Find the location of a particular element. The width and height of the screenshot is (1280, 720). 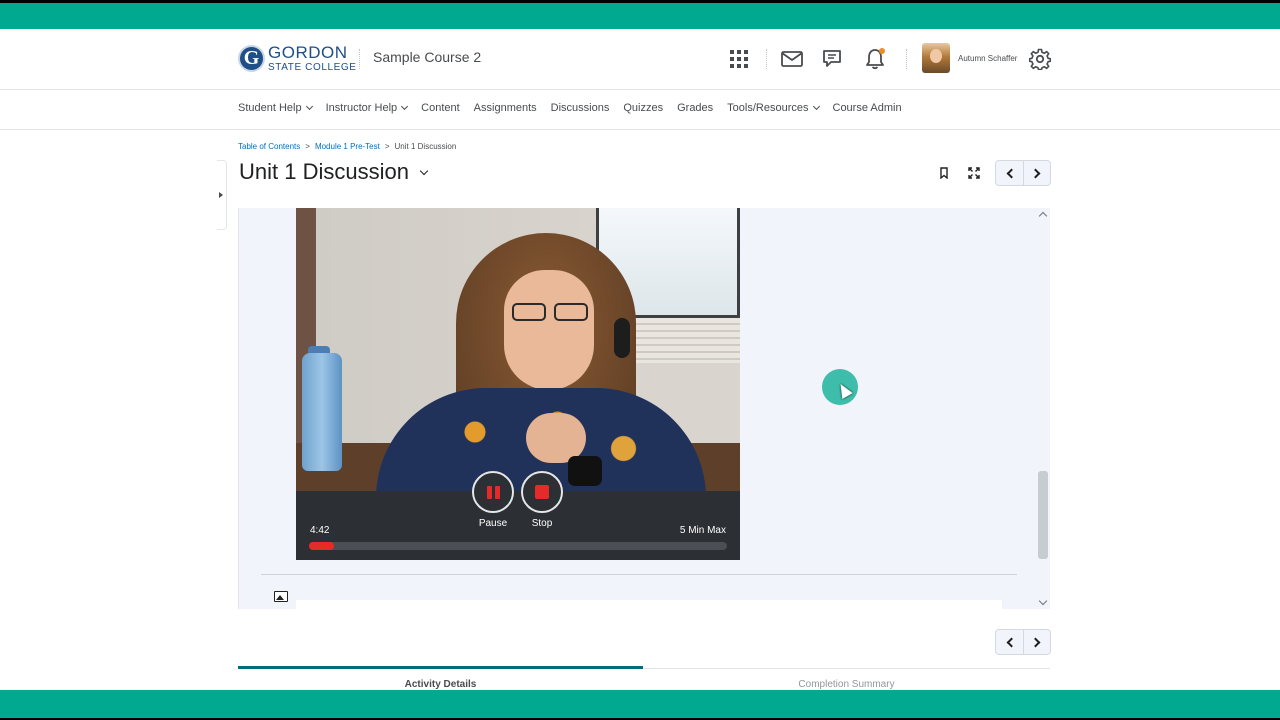

top-accent-bar is located at coordinates (640, 14).